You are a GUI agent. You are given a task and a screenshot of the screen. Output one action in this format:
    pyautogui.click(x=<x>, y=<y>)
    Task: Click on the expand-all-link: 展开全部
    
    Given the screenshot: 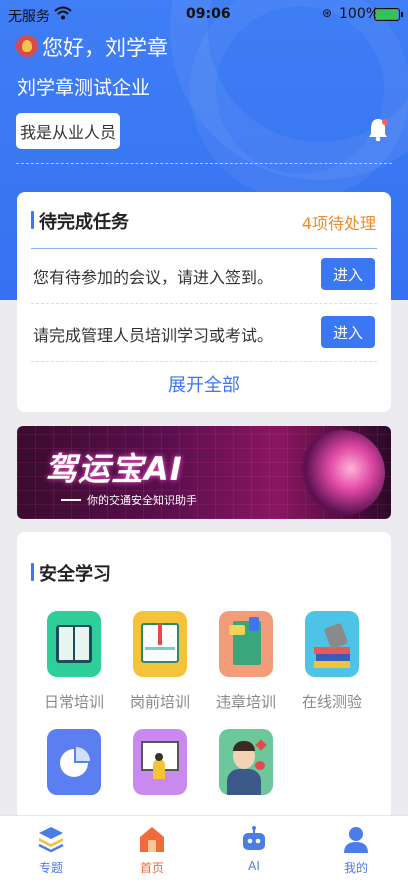 What is the action you would take?
    pyautogui.click(x=204, y=384)
    